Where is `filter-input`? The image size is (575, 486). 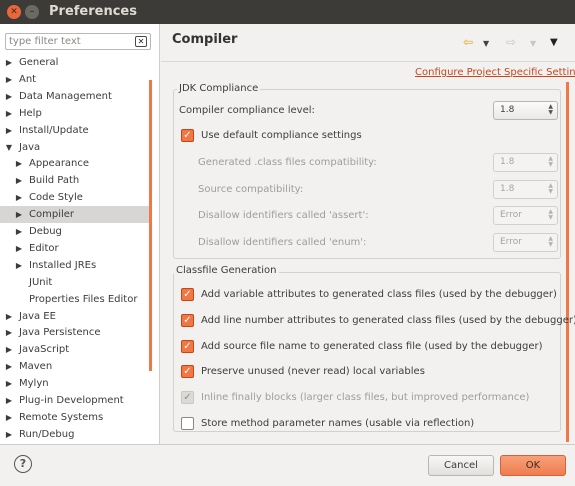 filter-input is located at coordinates (66, 41).